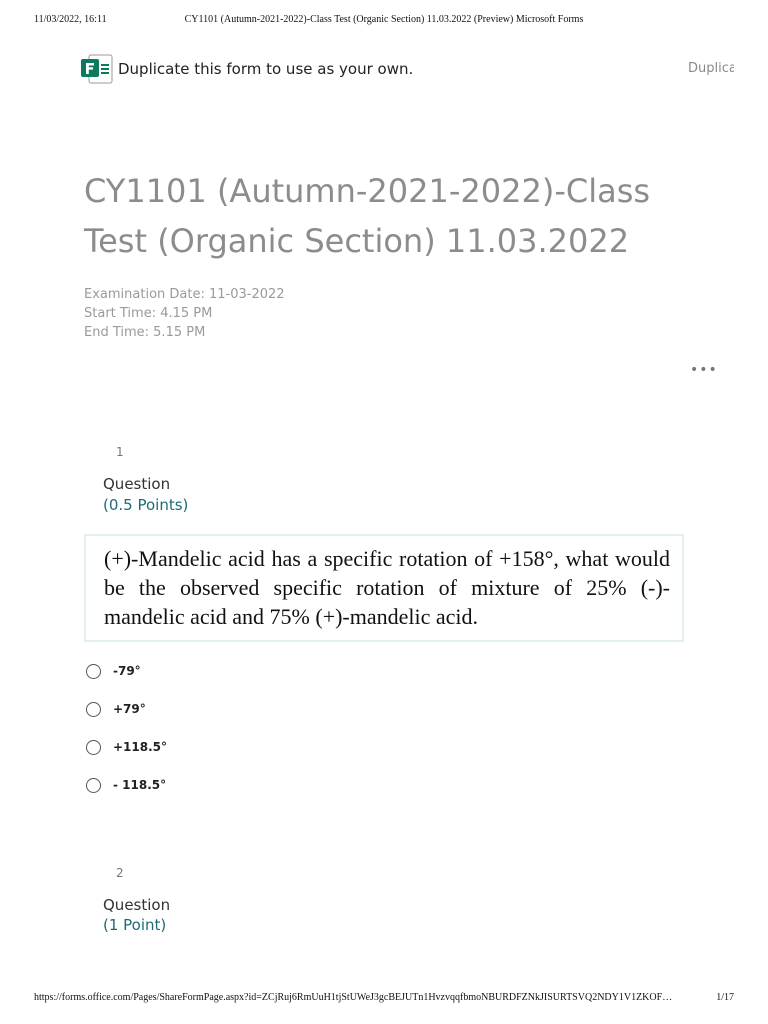 The image size is (768, 1024). What do you see at coordinates (711, 68) in the screenshot?
I see `duplicate-link: Duplicate` at bounding box center [711, 68].